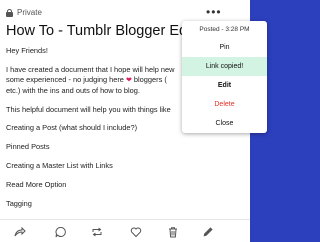  What do you see at coordinates (224, 47) in the screenshot?
I see `pin-menu-item: Pin` at bounding box center [224, 47].